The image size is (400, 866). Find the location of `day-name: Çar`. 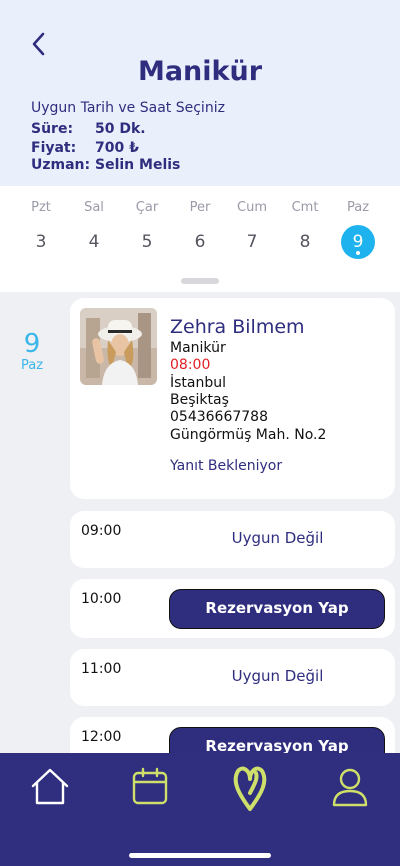

day-name: Çar is located at coordinates (147, 207).